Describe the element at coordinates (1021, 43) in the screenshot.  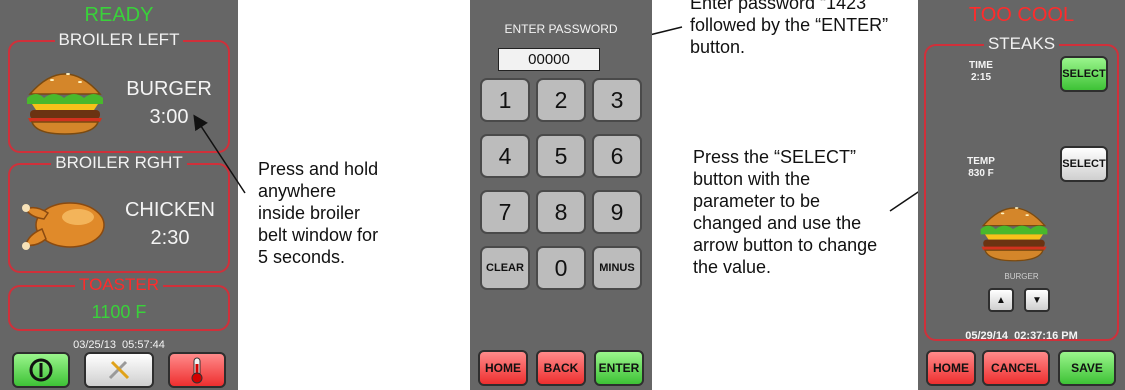
I see `product-title: STEAKS` at that location.